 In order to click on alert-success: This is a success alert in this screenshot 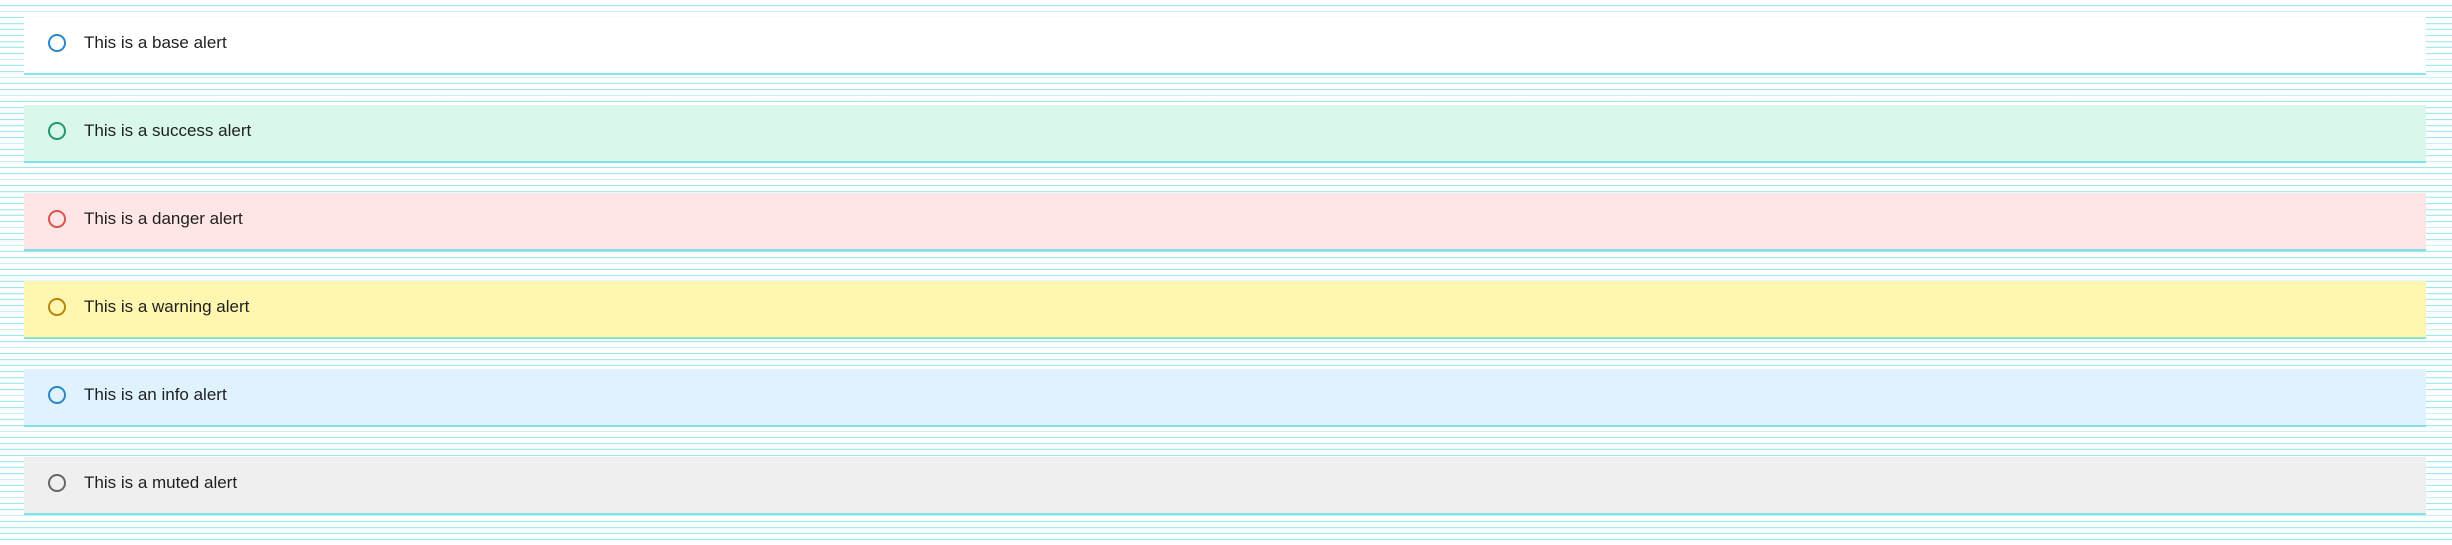, I will do `click(1225, 134)`.